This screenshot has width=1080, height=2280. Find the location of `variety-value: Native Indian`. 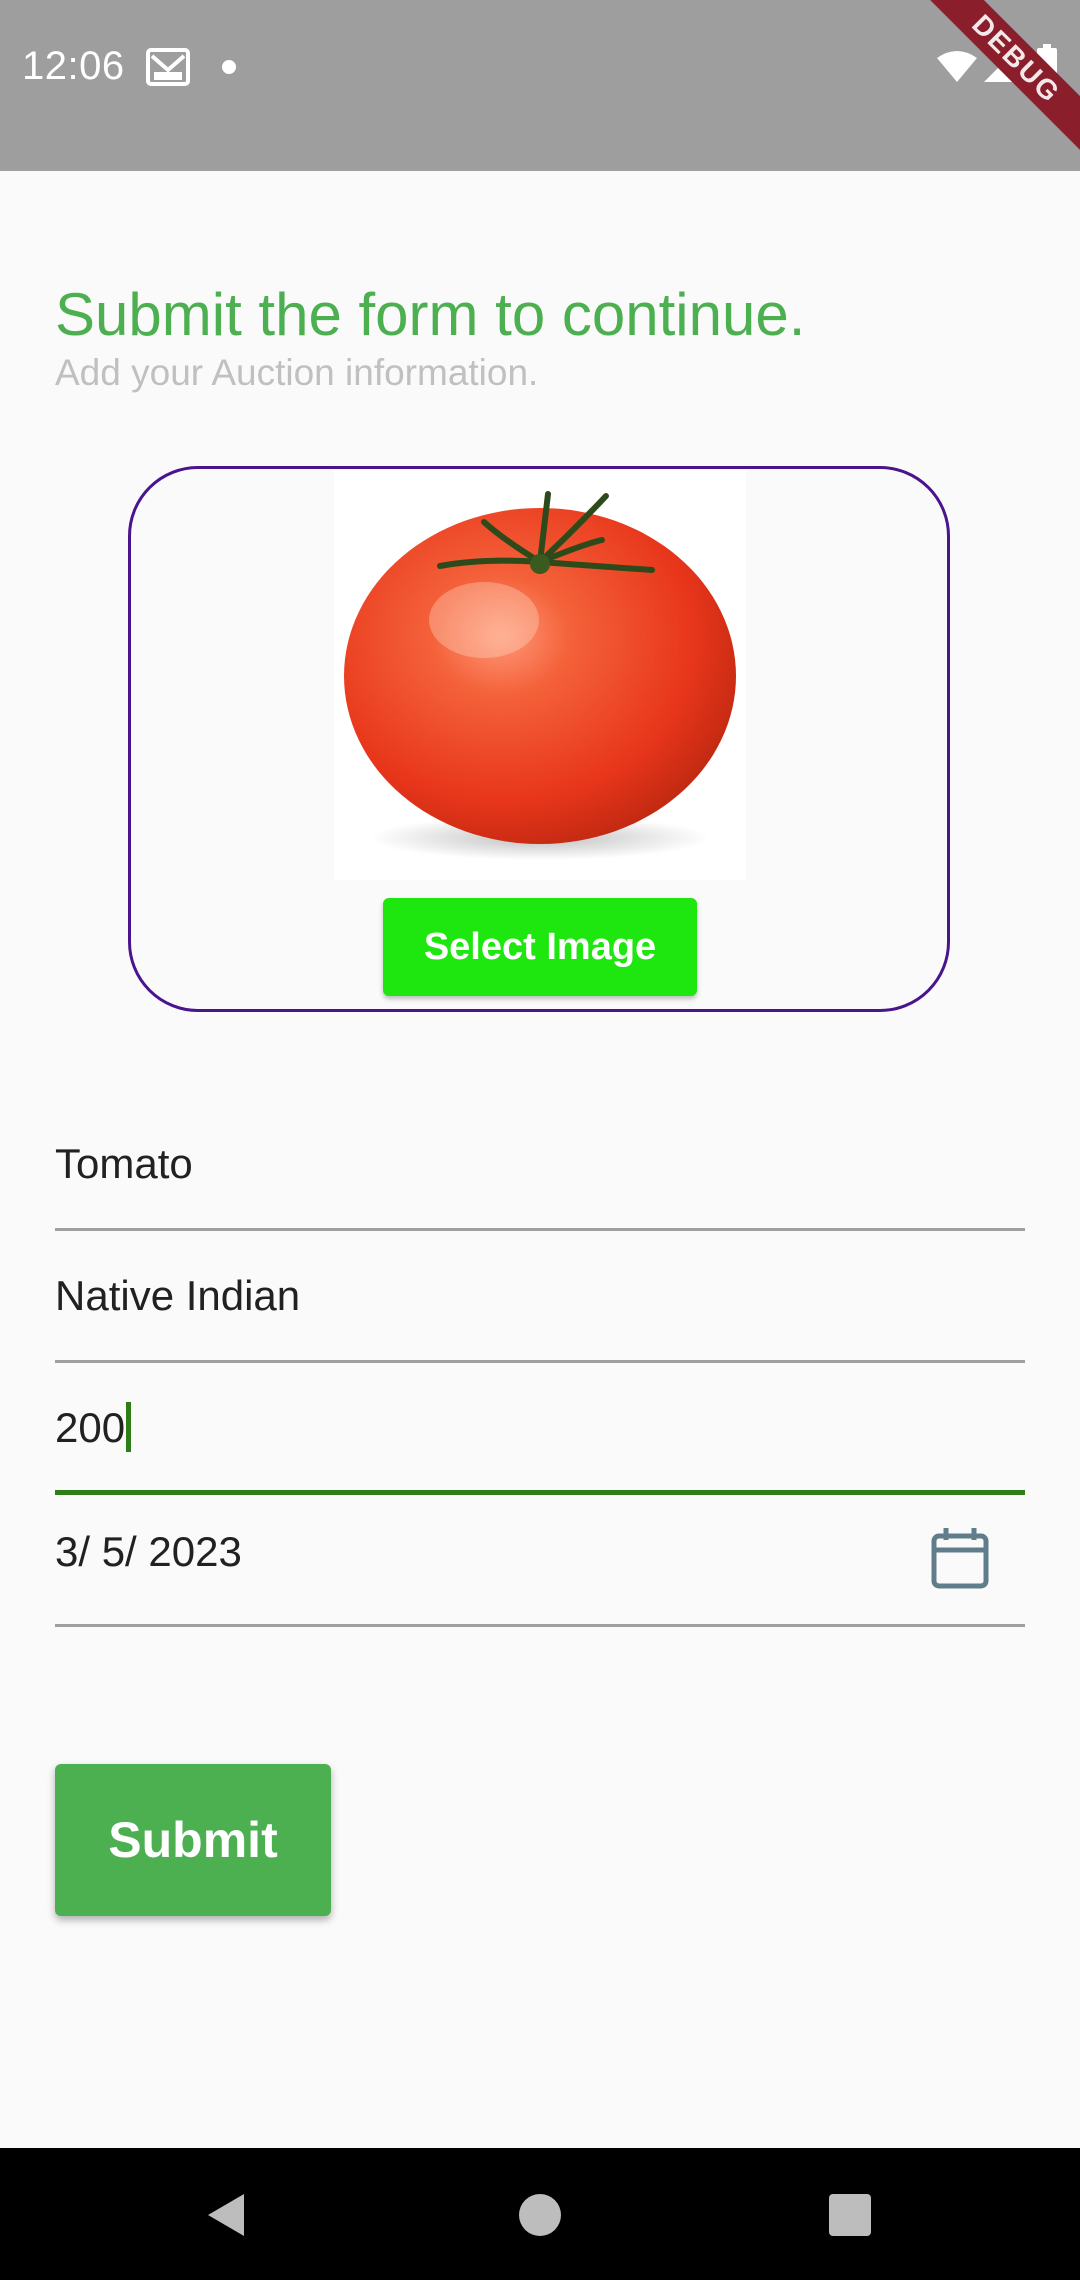

variety-value: Native Indian is located at coordinates (178, 1295).